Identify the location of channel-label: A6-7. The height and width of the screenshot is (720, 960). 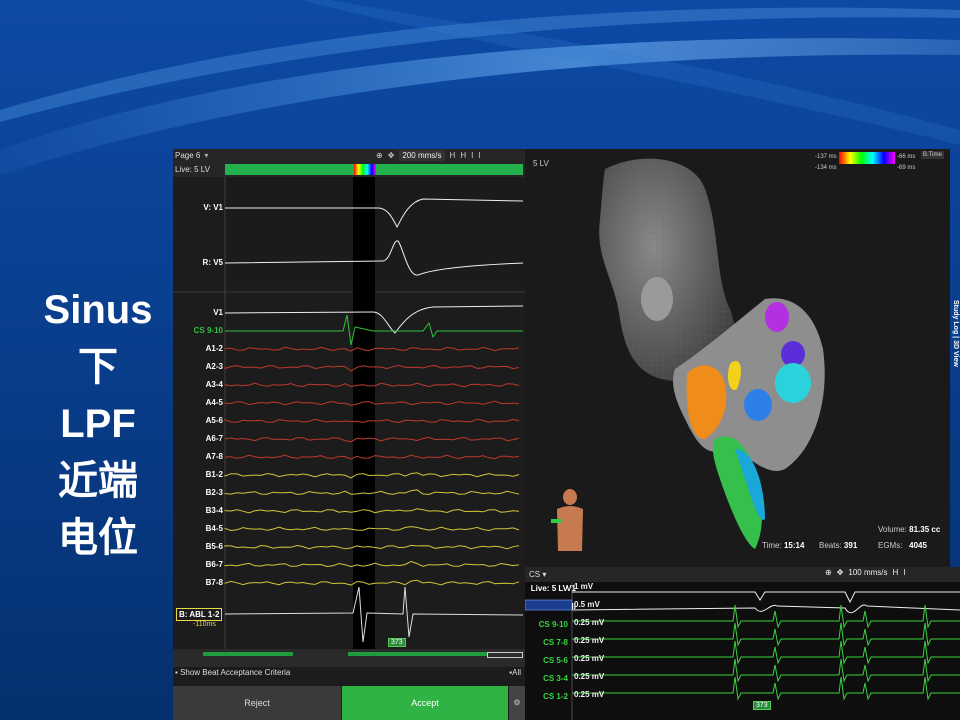
(198, 438).